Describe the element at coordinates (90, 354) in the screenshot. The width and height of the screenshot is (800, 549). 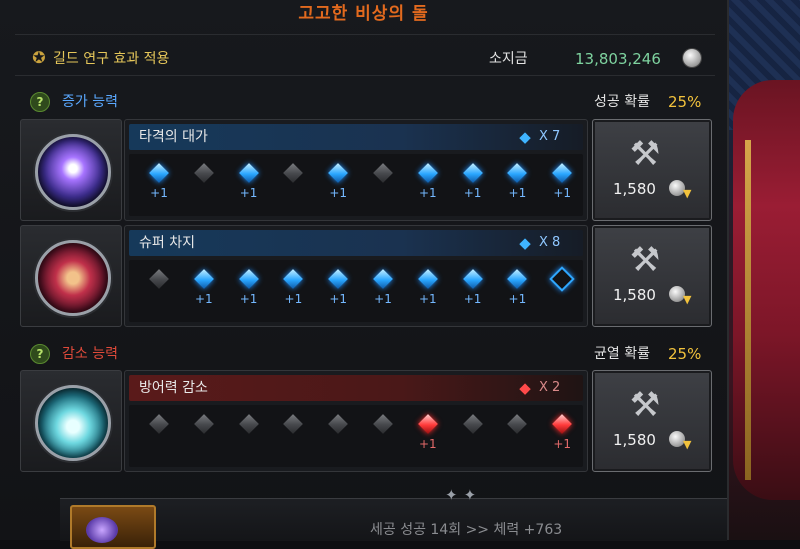
I see `decrease-section-title: 감소 능력` at that location.